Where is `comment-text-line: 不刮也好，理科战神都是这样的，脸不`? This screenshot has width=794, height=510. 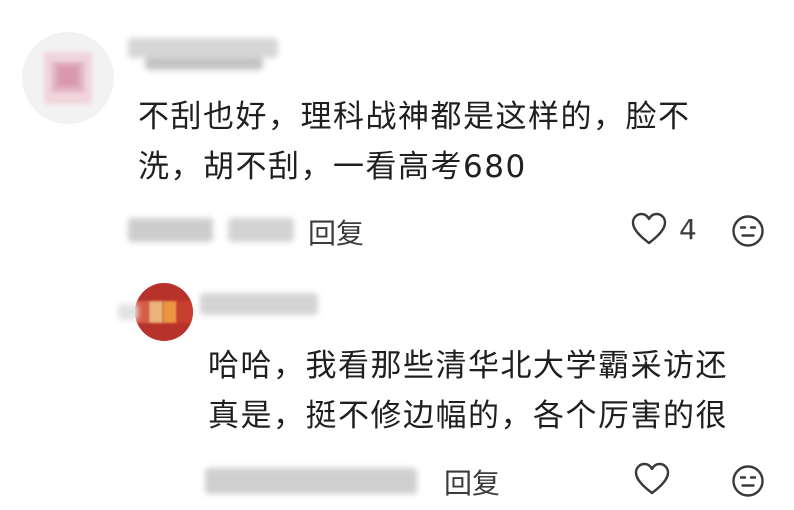 comment-text-line: 不刮也好，理科战神都是这样的，脸不 is located at coordinates (414, 117).